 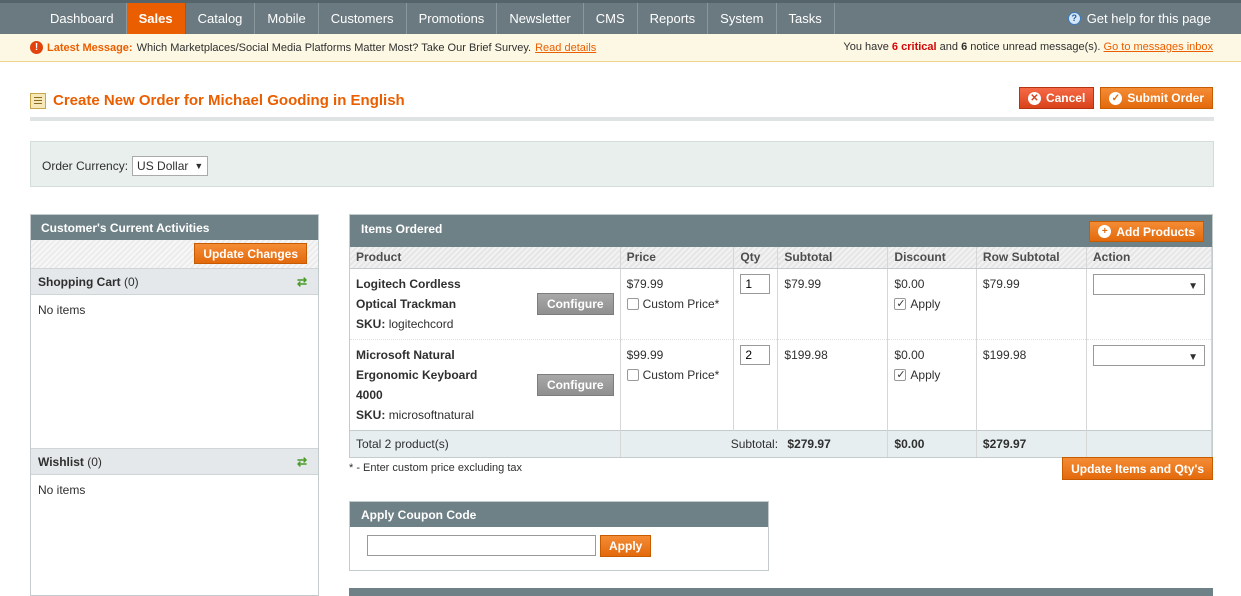 What do you see at coordinates (82, 18) in the screenshot?
I see `nav-item-dashboard: Dashboard` at bounding box center [82, 18].